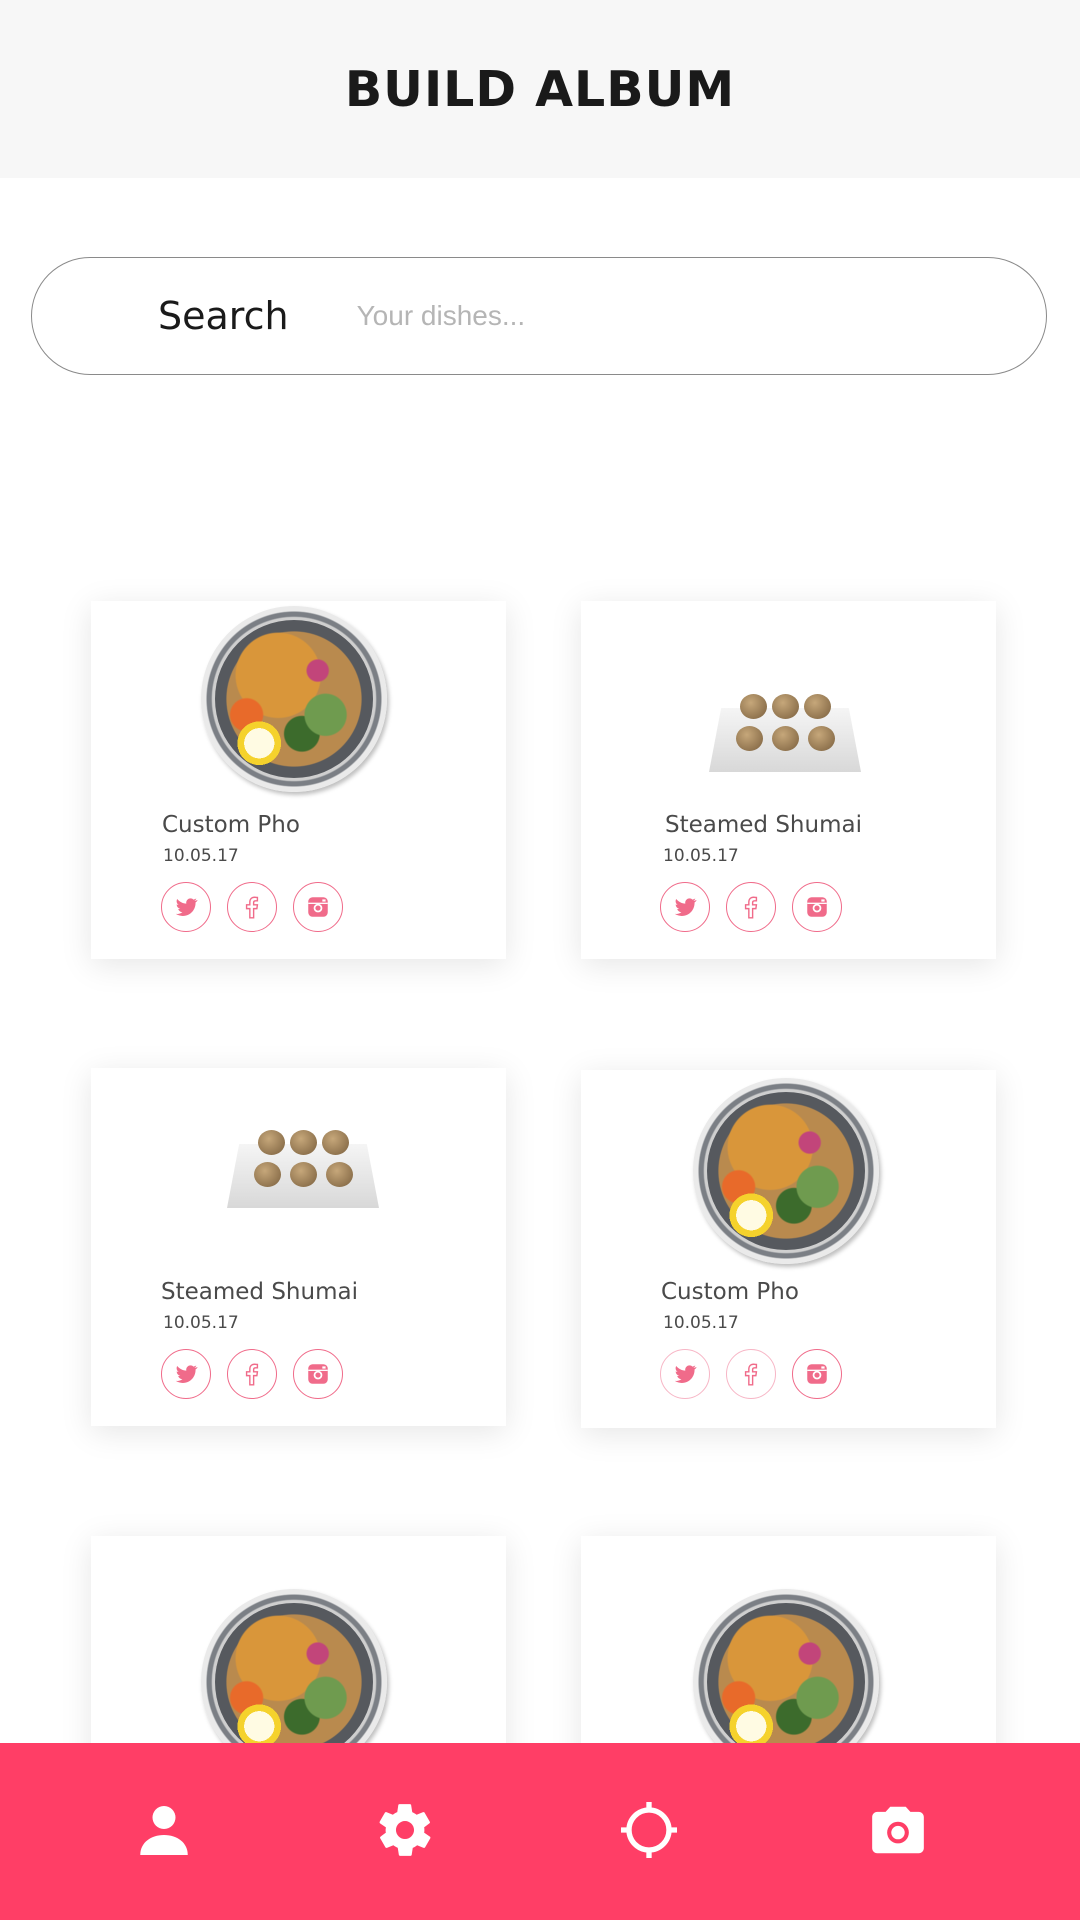 This screenshot has height=1920, width=1080. What do you see at coordinates (676, 316) in the screenshot?
I see `search-input` at bounding box center [676, 316].